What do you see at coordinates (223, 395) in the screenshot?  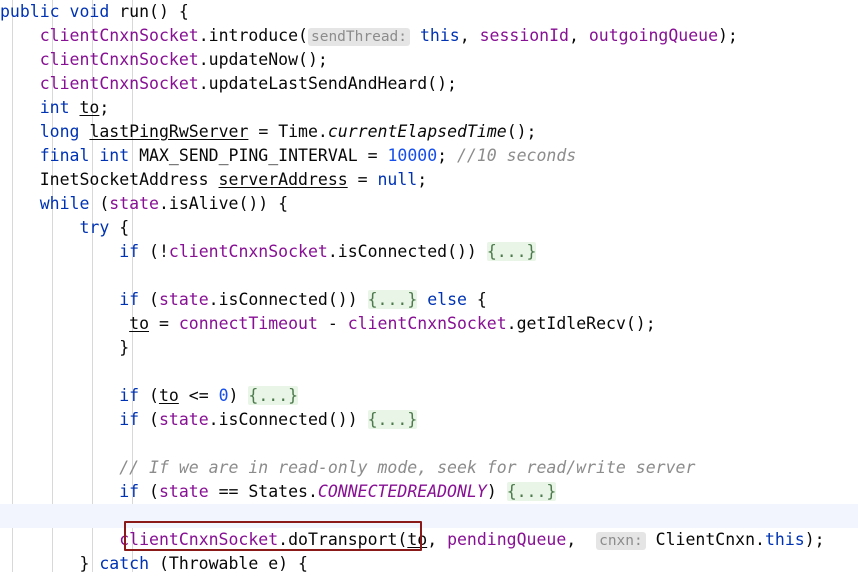 I see `number-token: 0` at bounding box center [223, 395].